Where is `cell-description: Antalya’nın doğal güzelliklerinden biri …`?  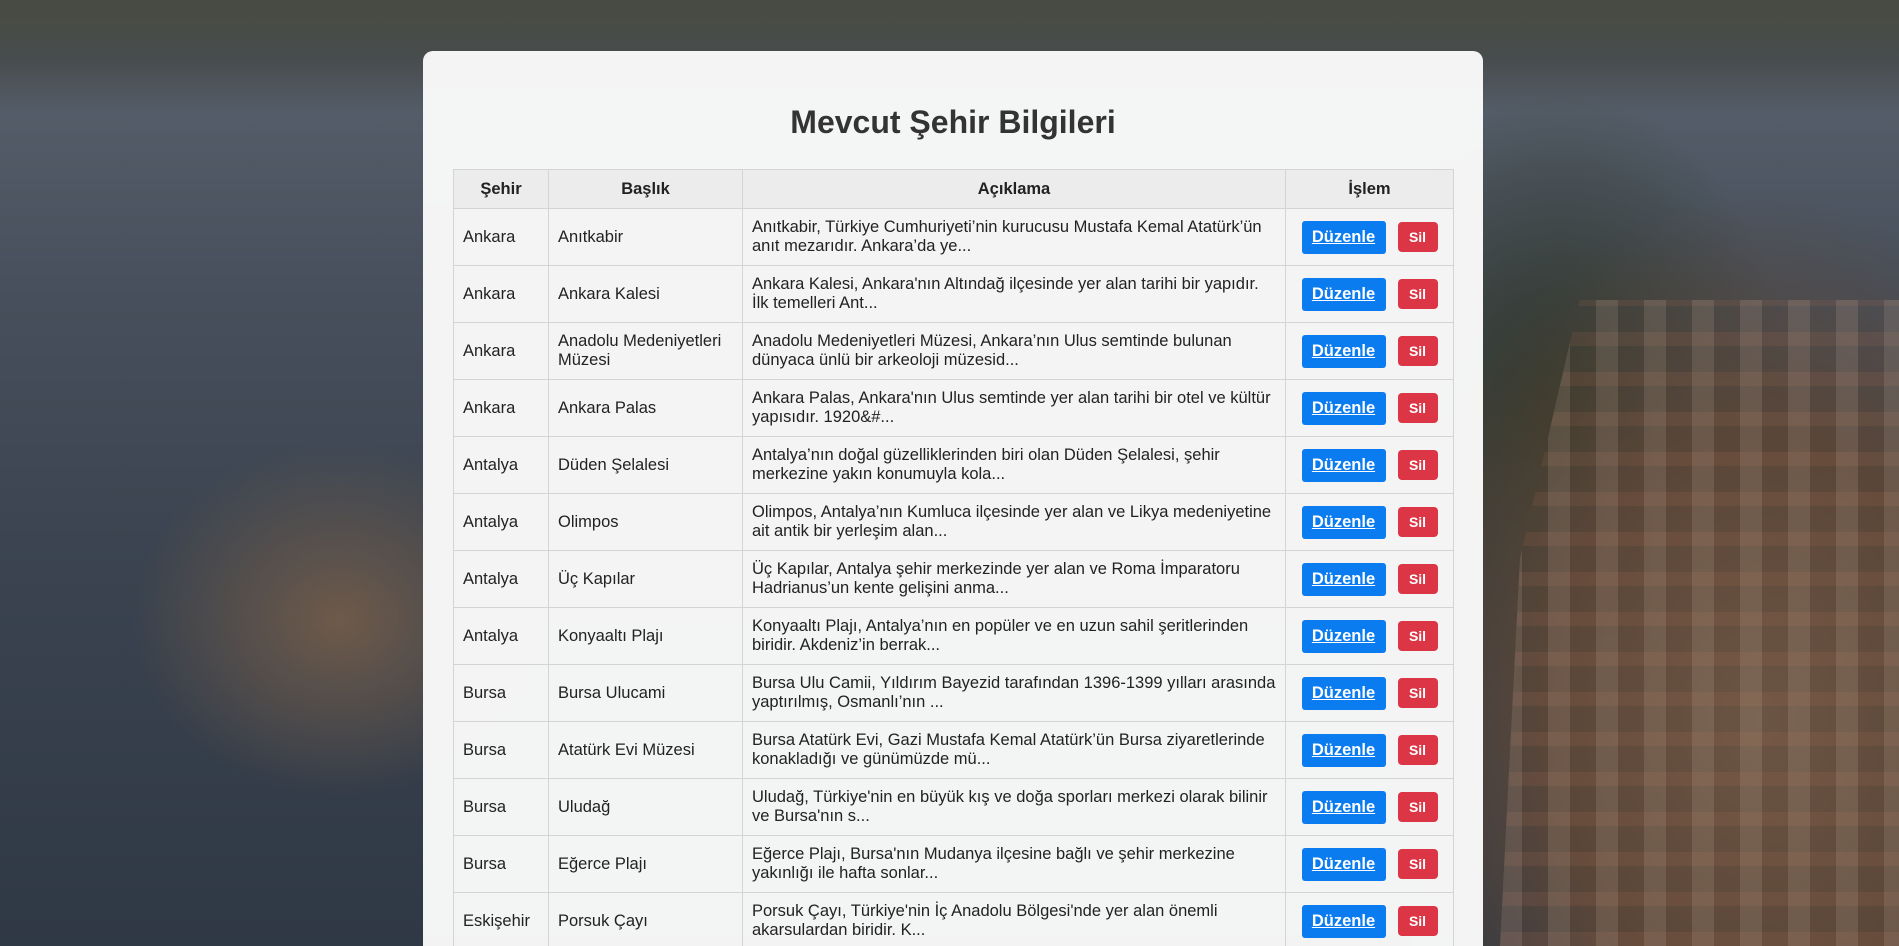
cell-description: Antalya’nın doğal güzelliklerinden biri … is located at coordinates (1014, 465).